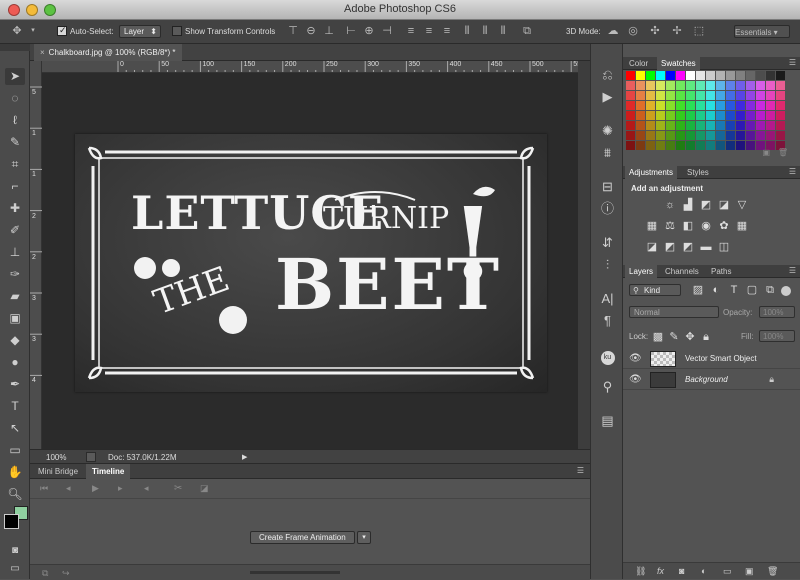 This screenshot has height=580, width=800. Describe the element at coordinates (364, 537) in the screenshot. I see `animation-dropdown-icon: ▾` at that location.